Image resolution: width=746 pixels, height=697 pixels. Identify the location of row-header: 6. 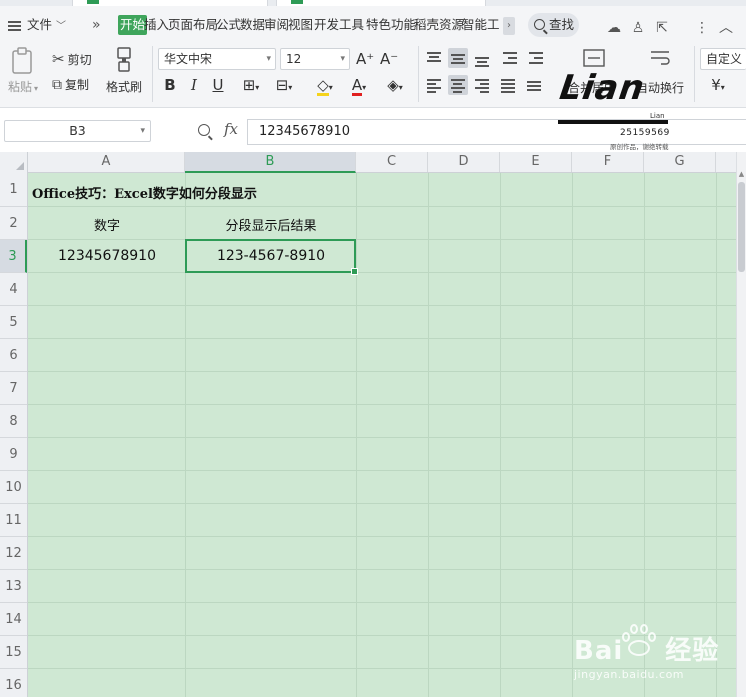
(13, 355).